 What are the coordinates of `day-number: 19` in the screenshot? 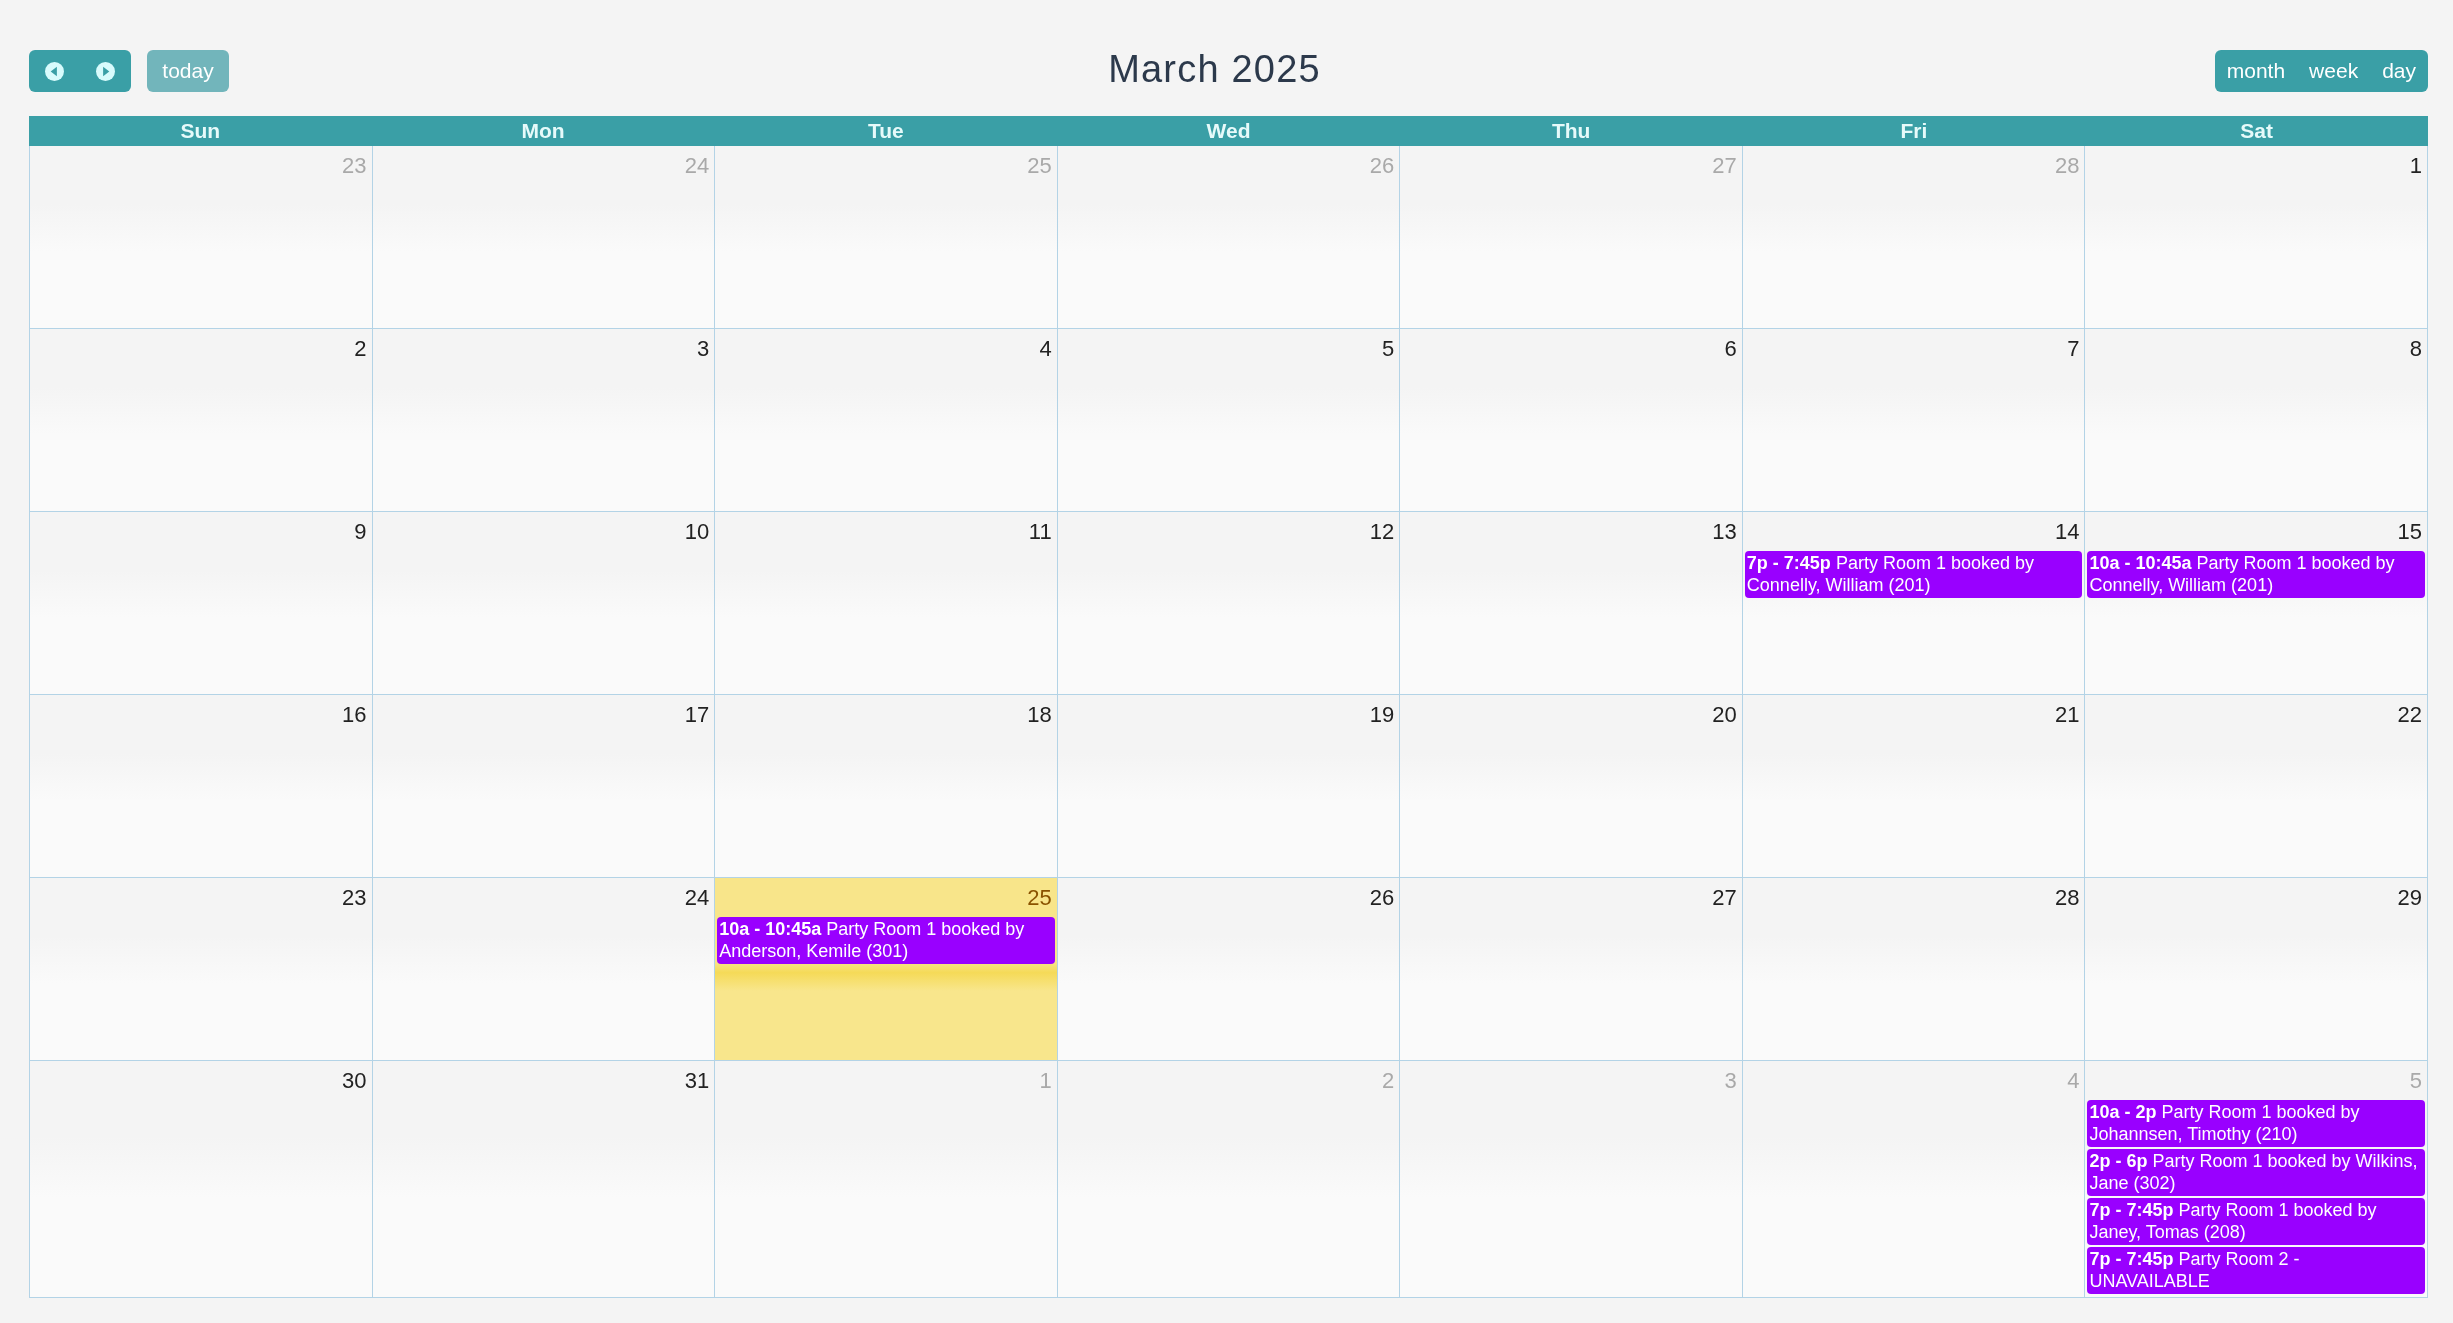 It's located at (1382, 715).